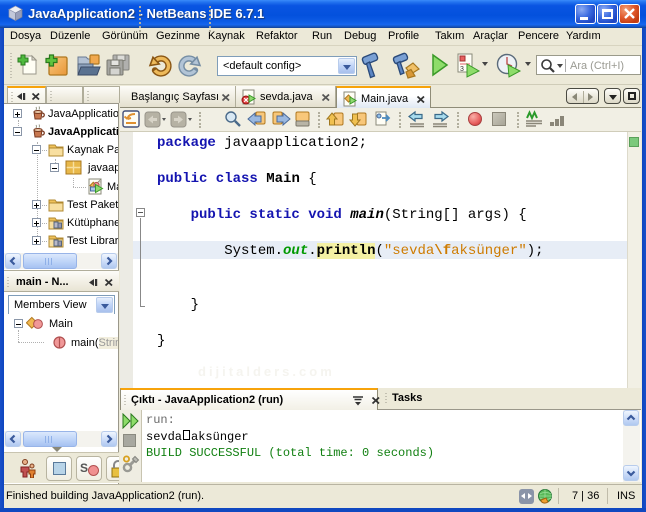  I want to click on svg-text: 3, so click(462, 69).